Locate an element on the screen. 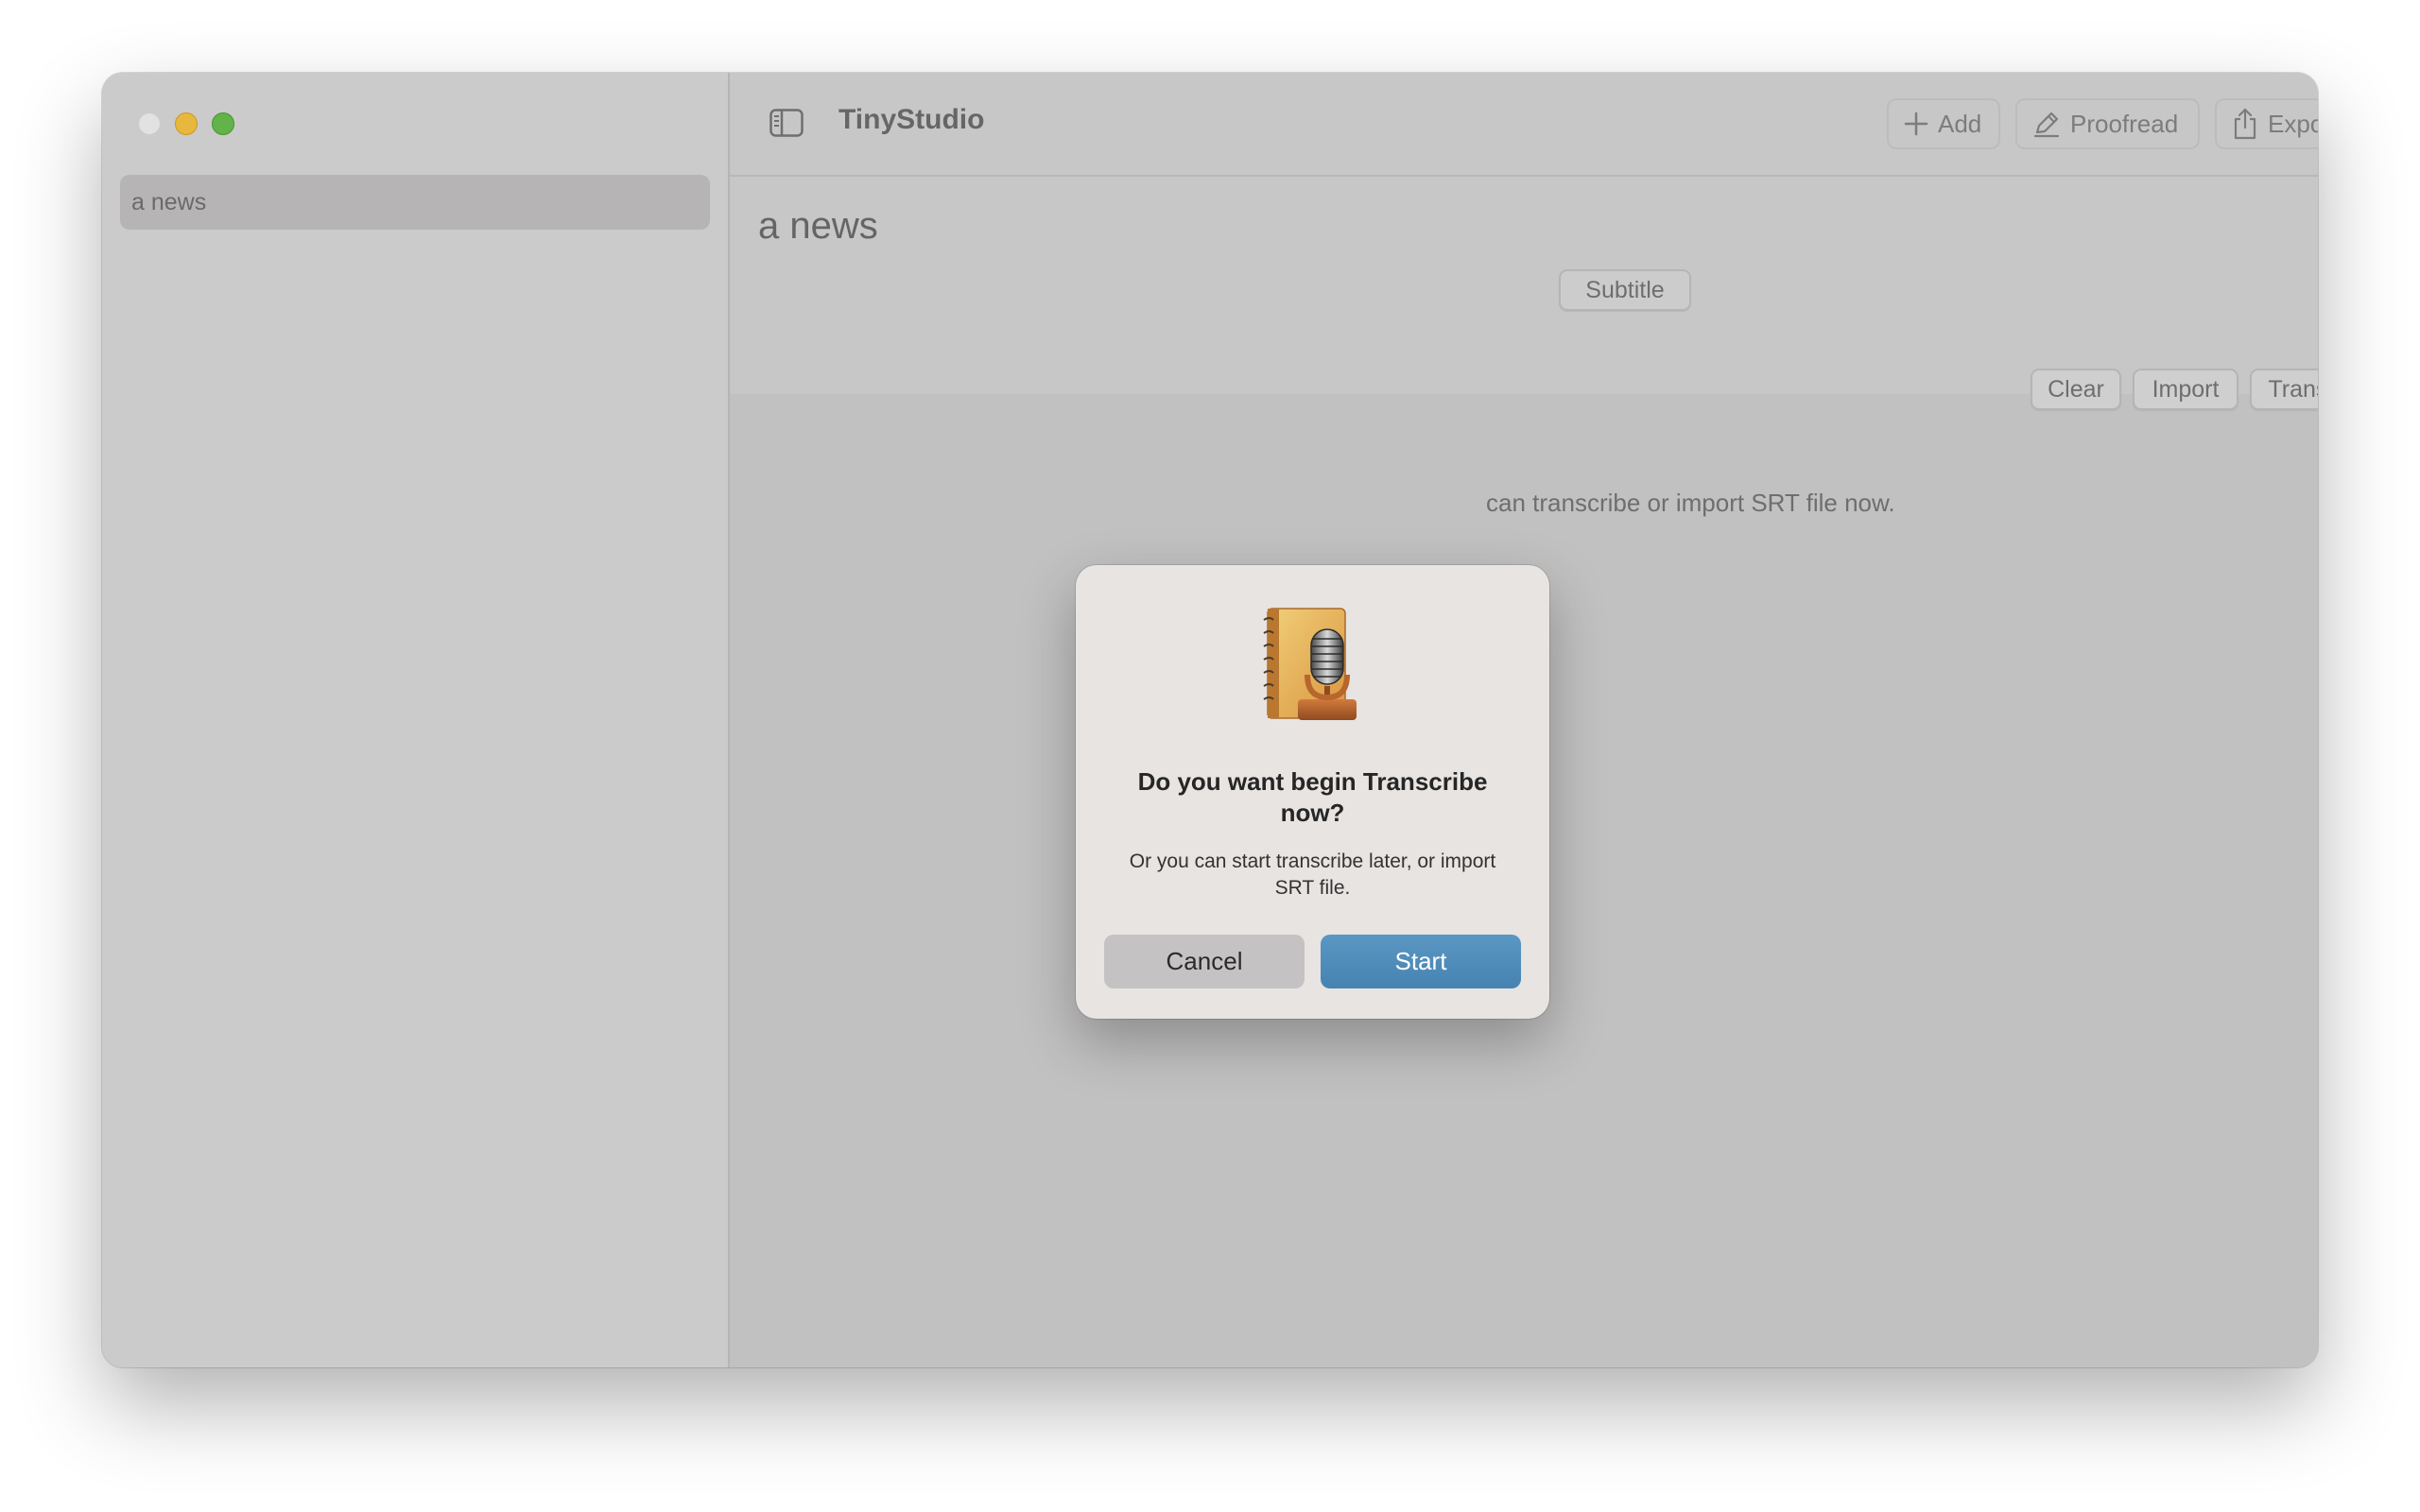  microphone-notebook-icon is located at coordinates (1312, 665).